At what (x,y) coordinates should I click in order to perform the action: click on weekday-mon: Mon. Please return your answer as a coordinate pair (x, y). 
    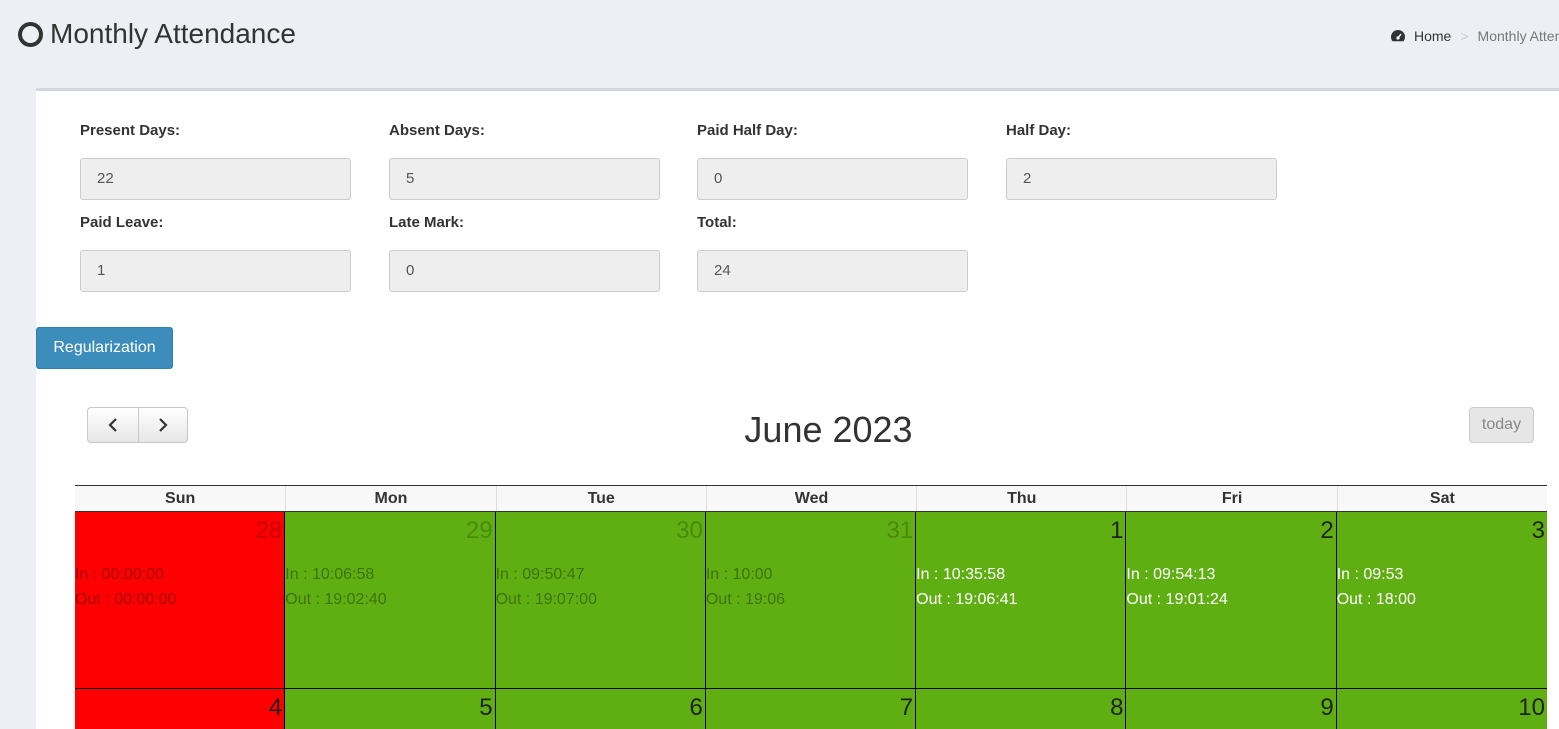
    Looking at the image, I should click on (390, 498).